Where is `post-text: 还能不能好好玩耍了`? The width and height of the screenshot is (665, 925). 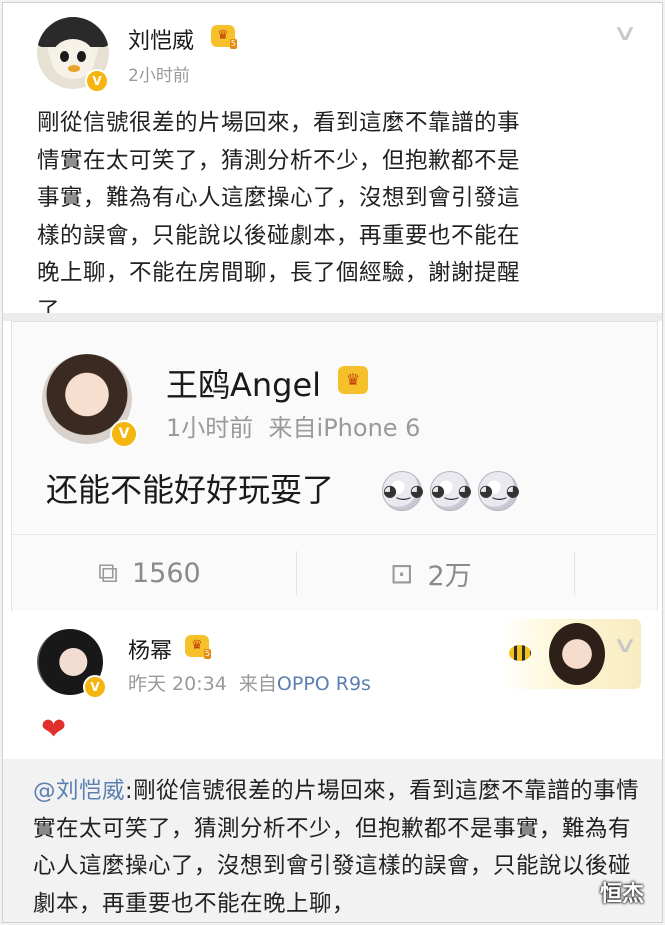 post-text: 还能不能好好玩耍了 is located at coordinates (190, 490).